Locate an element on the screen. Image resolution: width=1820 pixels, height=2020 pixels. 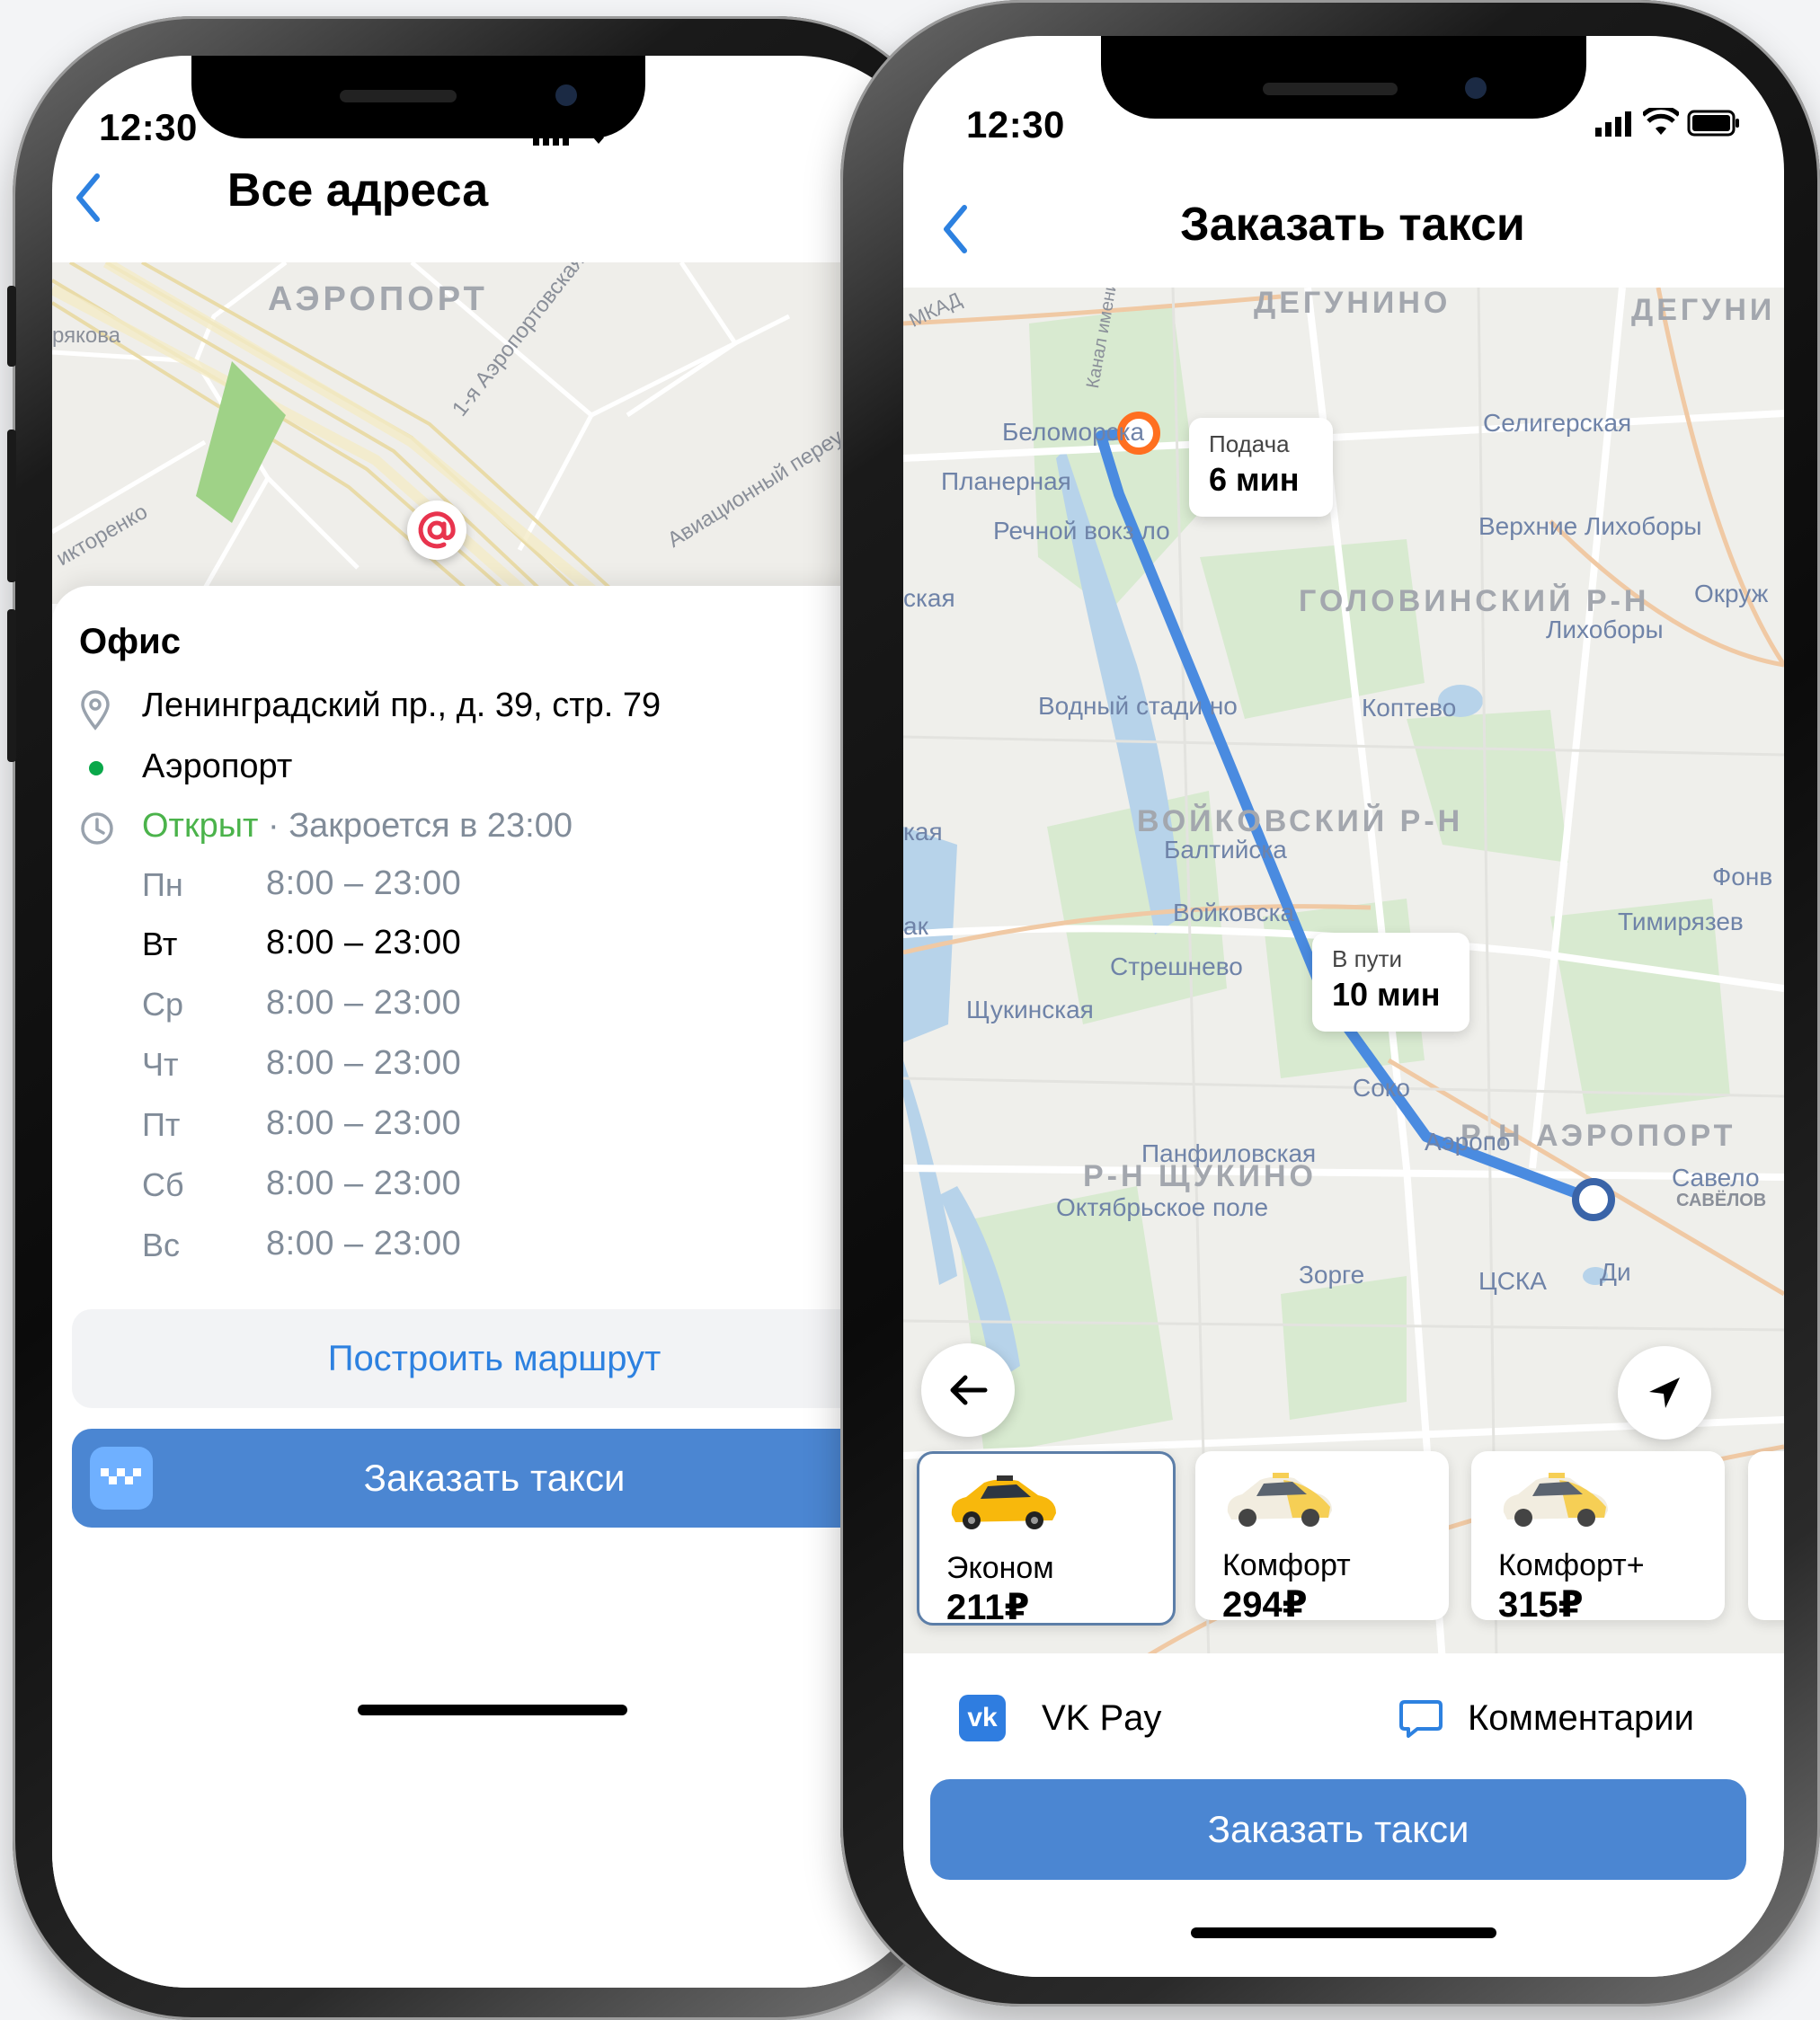
tariff-carousel: Эконом 211₽ Комфорт 294₽ Комфорт+ 315₽ is located at coordinates (1343, 1534).